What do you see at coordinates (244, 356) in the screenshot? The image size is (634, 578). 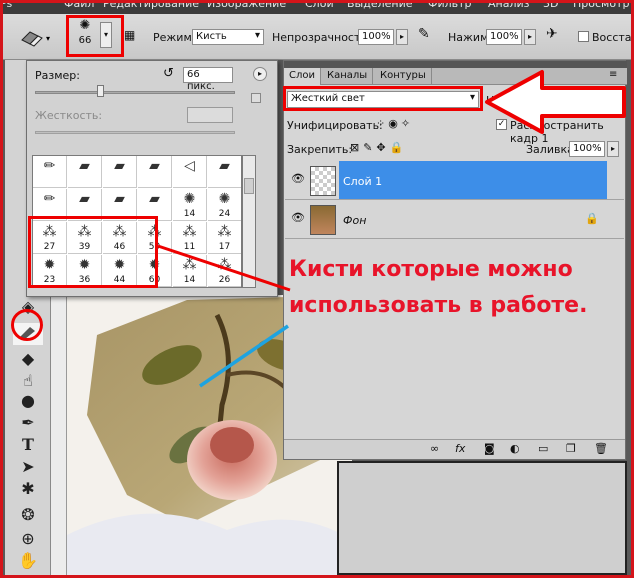 I see `blue-pointer-line` at bounding box center [244, 356].